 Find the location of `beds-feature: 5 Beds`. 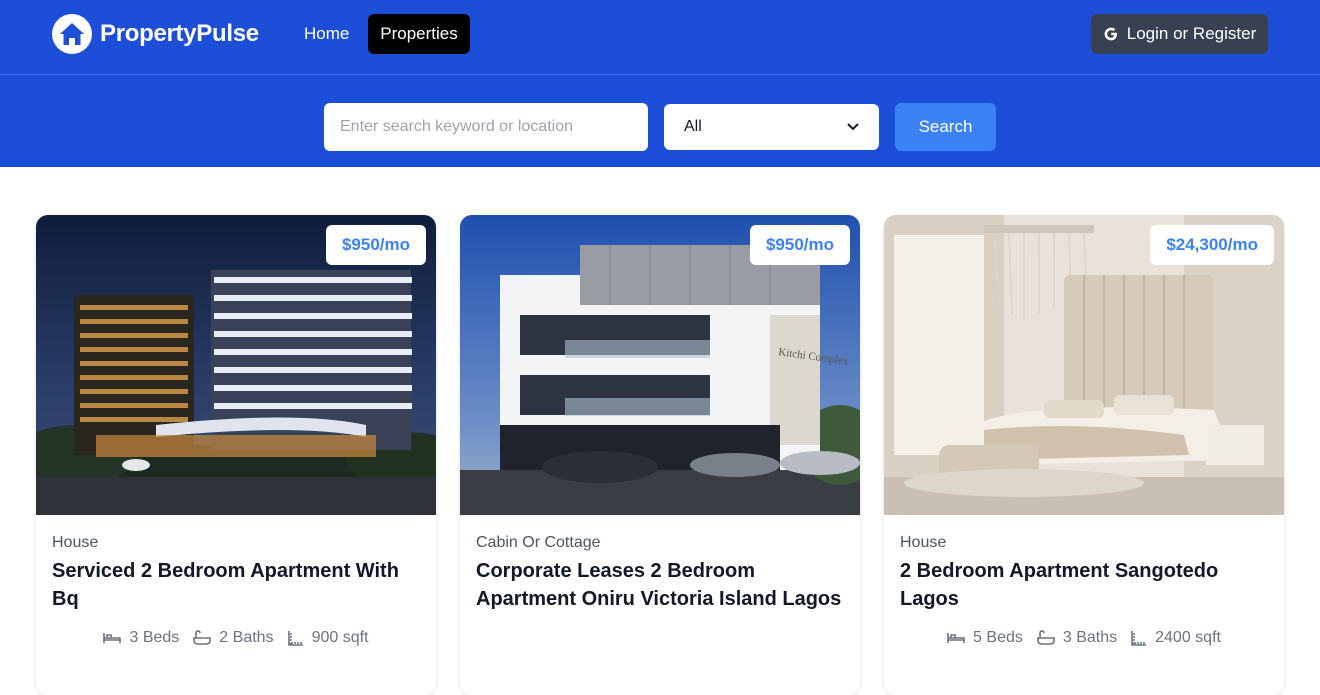

beds-feature: 5 Beds is located at coordinates (985, 638).